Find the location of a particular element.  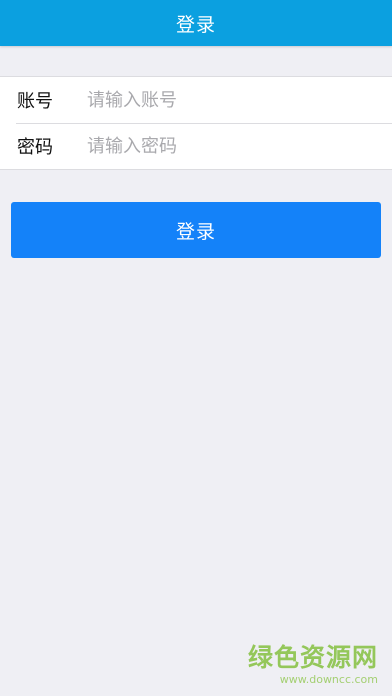

login-button: 登录 is located at coordinates (196, 230).